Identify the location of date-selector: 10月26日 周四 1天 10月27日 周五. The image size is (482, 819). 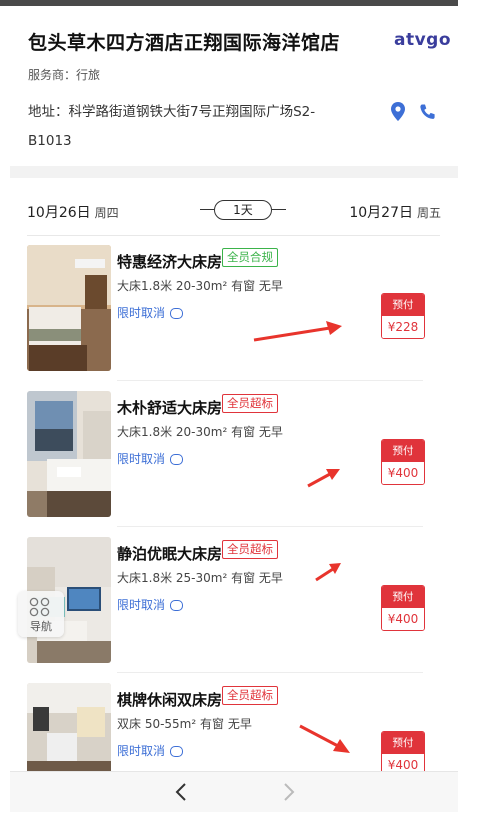
(234, 207).